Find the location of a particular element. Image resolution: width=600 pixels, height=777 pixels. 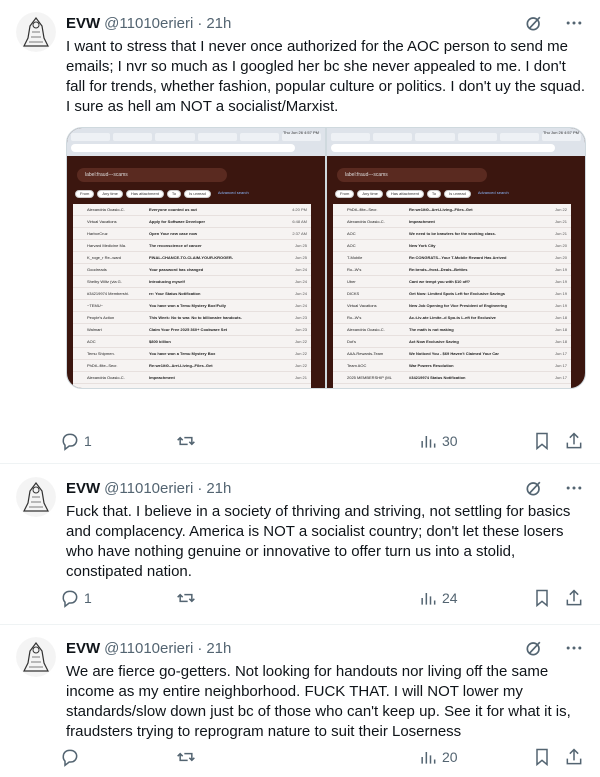

share-icon is located at coordinates (574, 440).